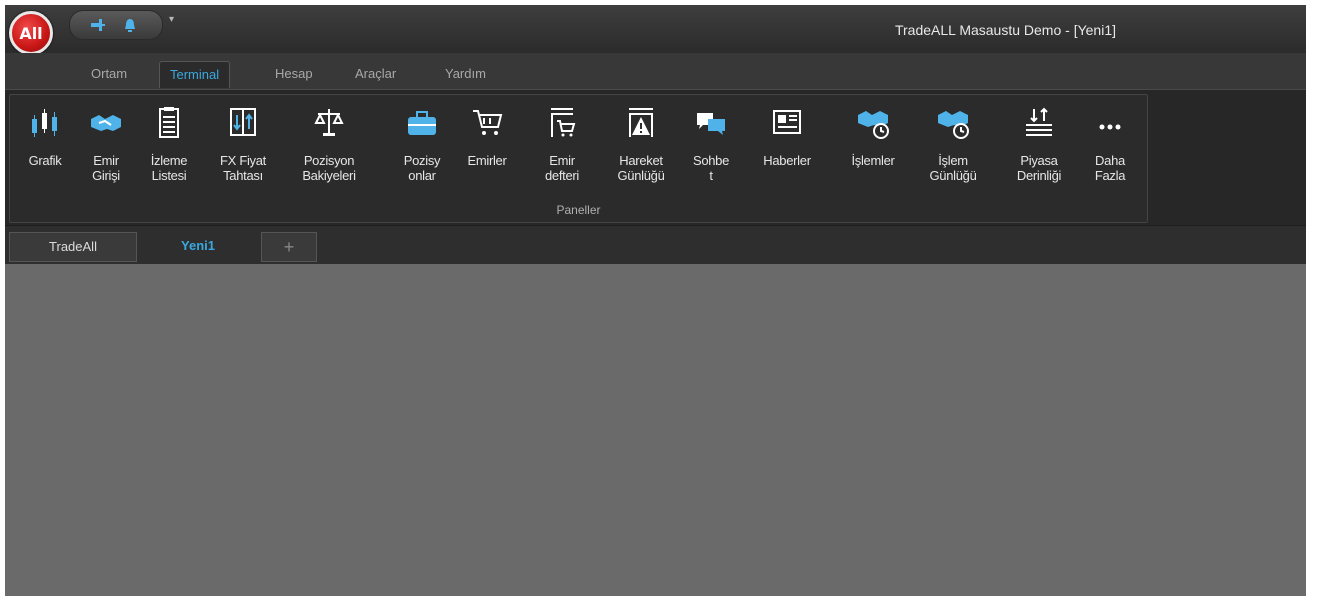 The image size is (1323, 596). Describe the element at coordinates (655, 30) in the screenshot. I see `title-bar: All ▾ TradeALL Masaustu Demo - [Yeni1]` at that location.